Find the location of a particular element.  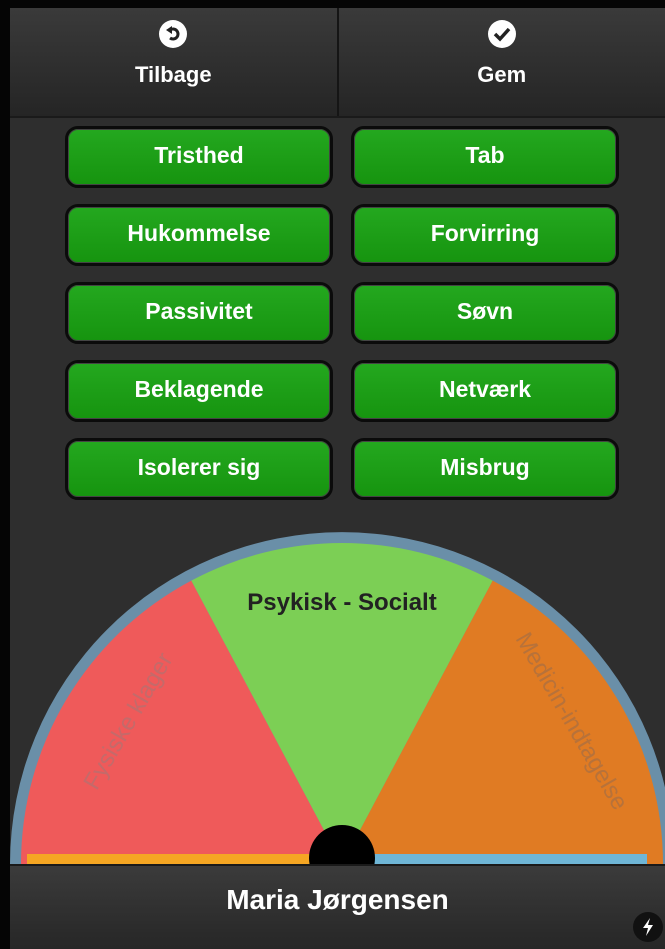

bolt-icon is located at coordinates (648, 927).